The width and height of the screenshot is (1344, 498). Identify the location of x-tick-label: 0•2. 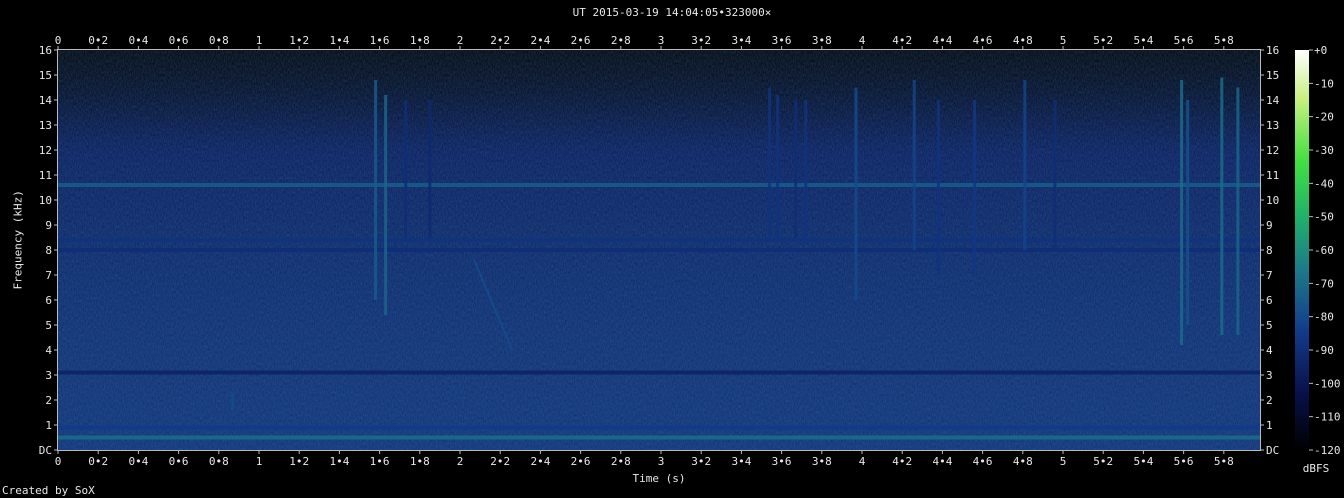
(98, 461).